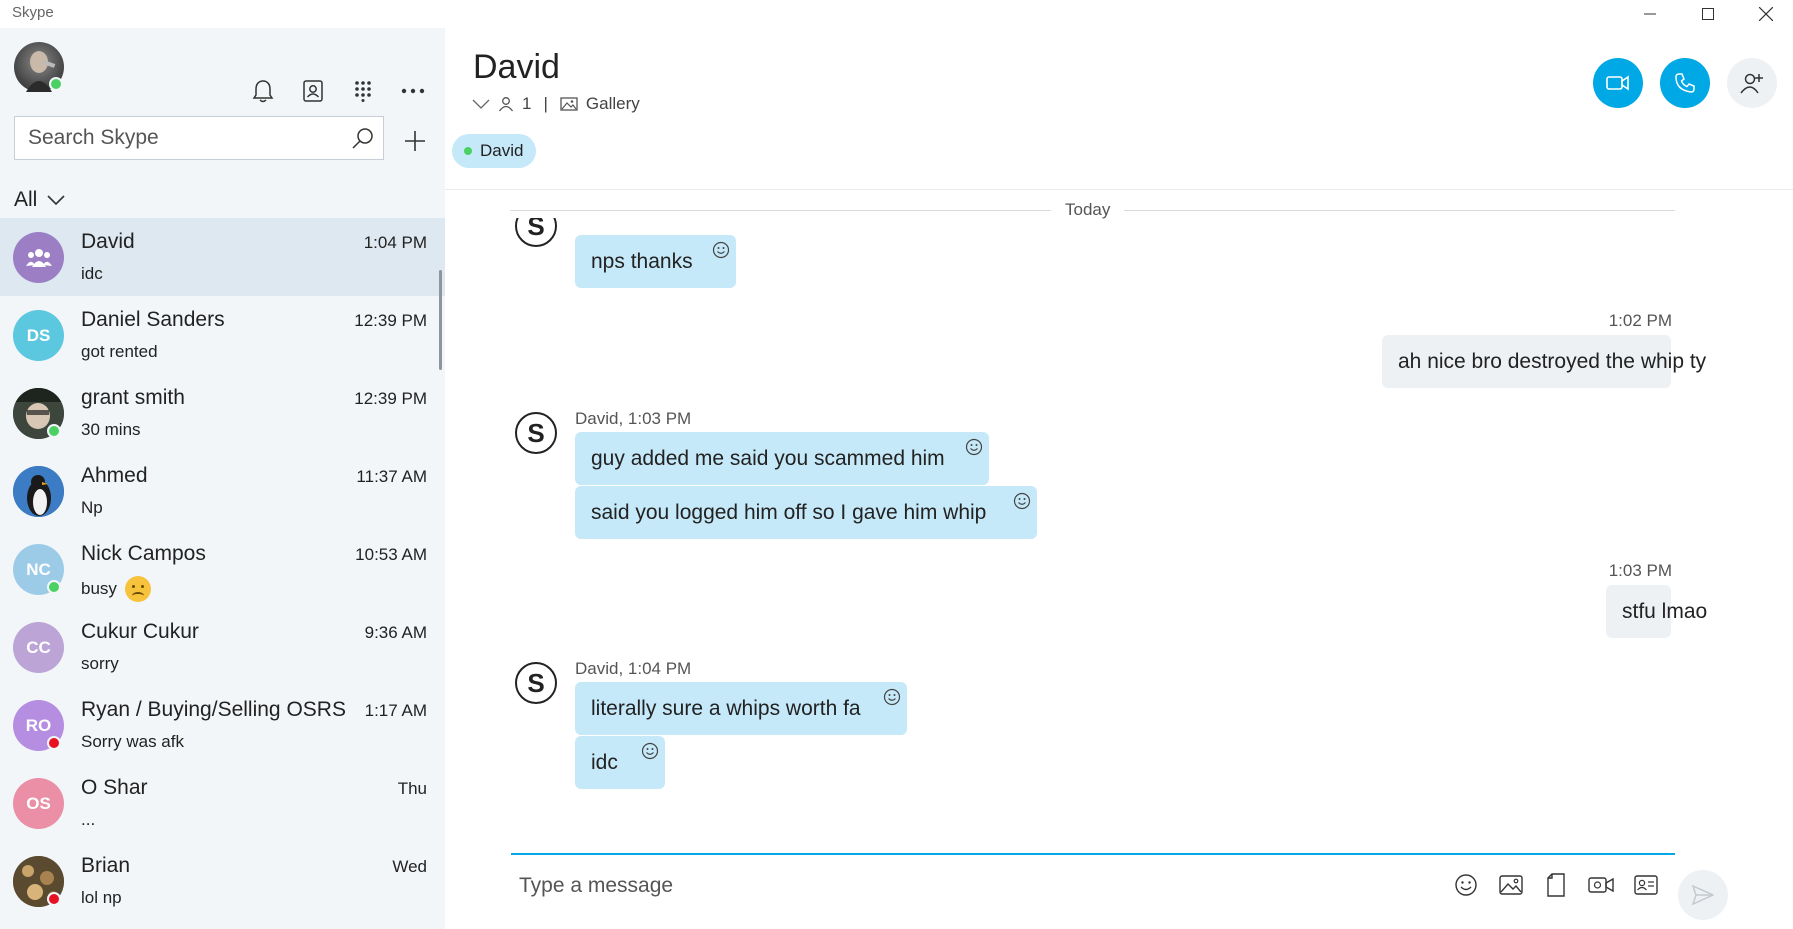  I want to click on participant-chip: David, so click(494, 151).